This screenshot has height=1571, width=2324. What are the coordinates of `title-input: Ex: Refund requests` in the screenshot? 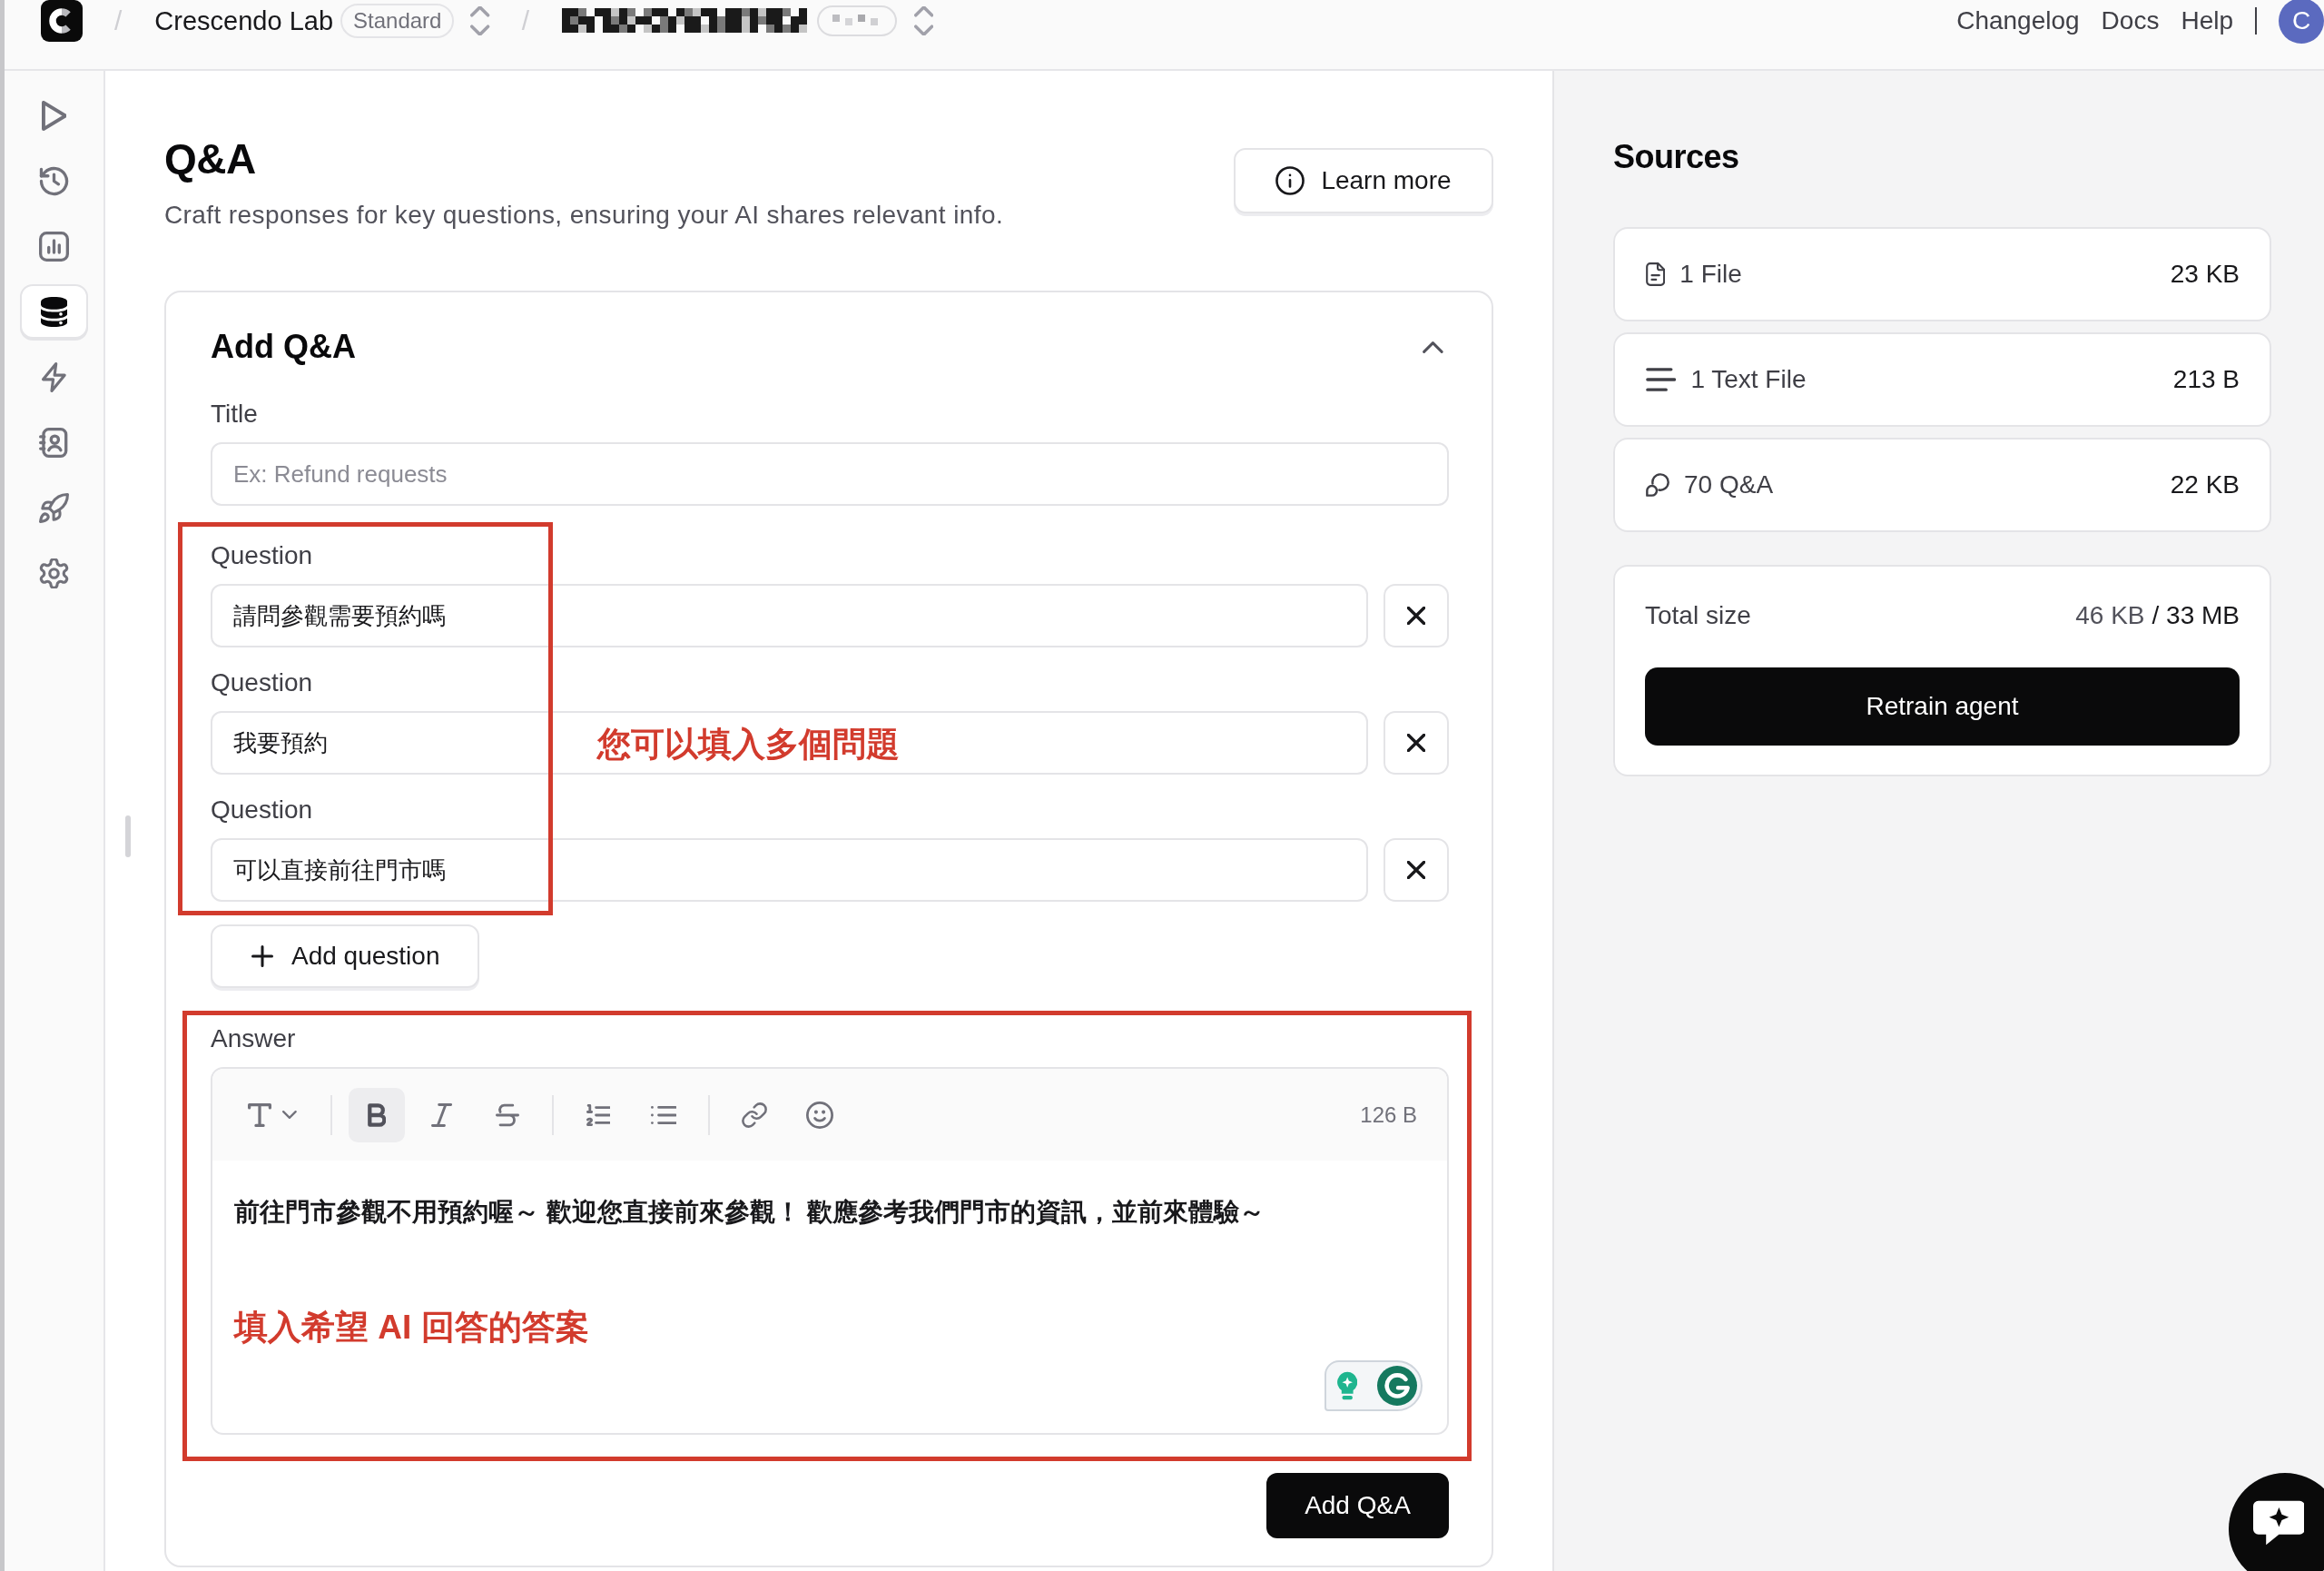 It's located at (830, 474).